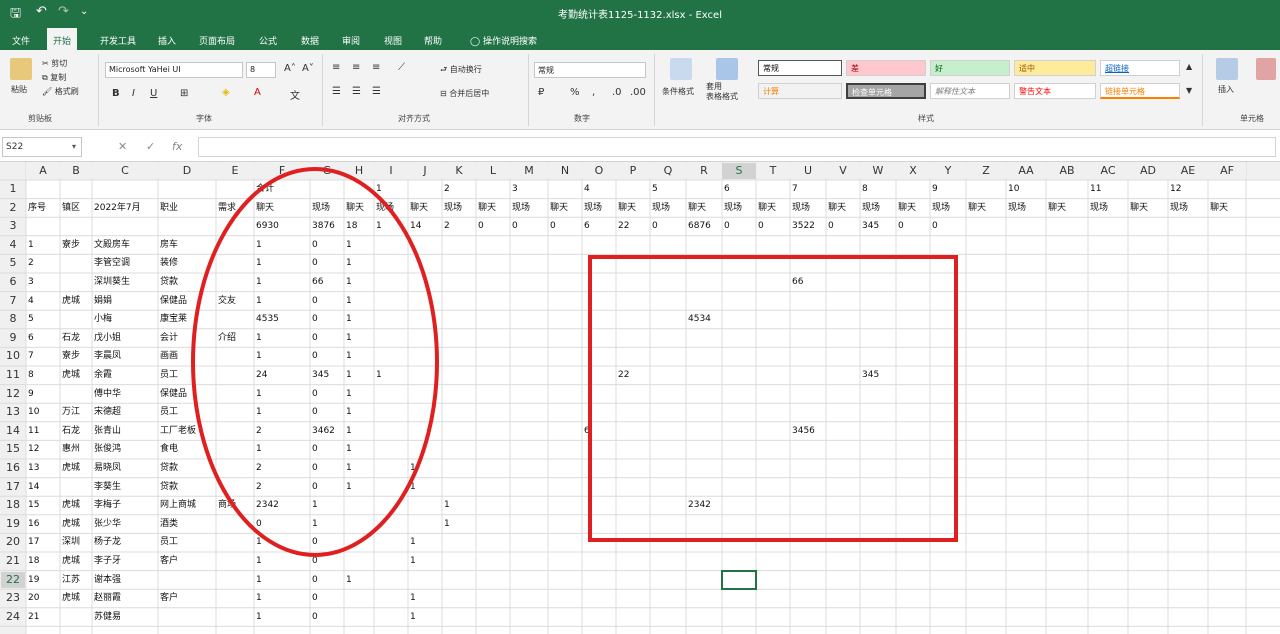 The width and height of the screenshot is (1280, 634). What do you see at coordinates (70, 338) in the screenshot?
I see `cell-B9: 石龙` at bounding box center [70, 338].